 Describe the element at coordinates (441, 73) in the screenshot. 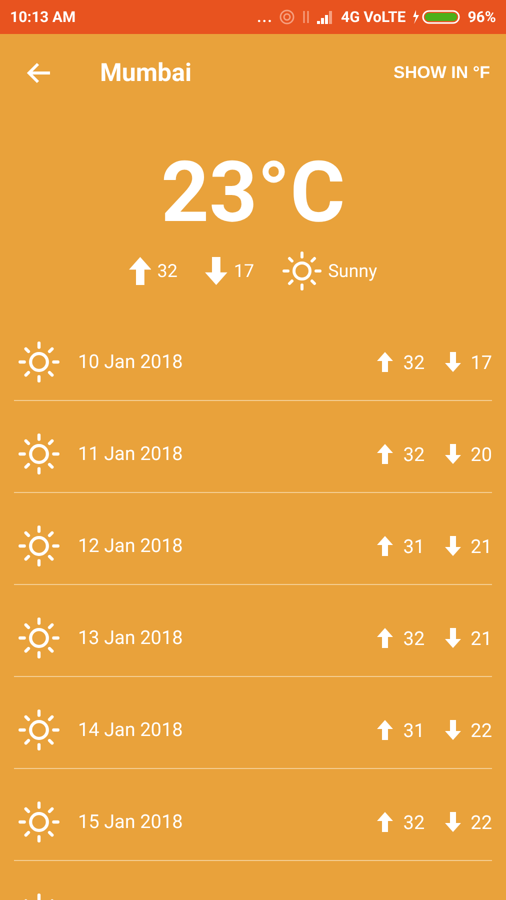

I see `unit-toggle-button: SHOW IN °F` at that location.